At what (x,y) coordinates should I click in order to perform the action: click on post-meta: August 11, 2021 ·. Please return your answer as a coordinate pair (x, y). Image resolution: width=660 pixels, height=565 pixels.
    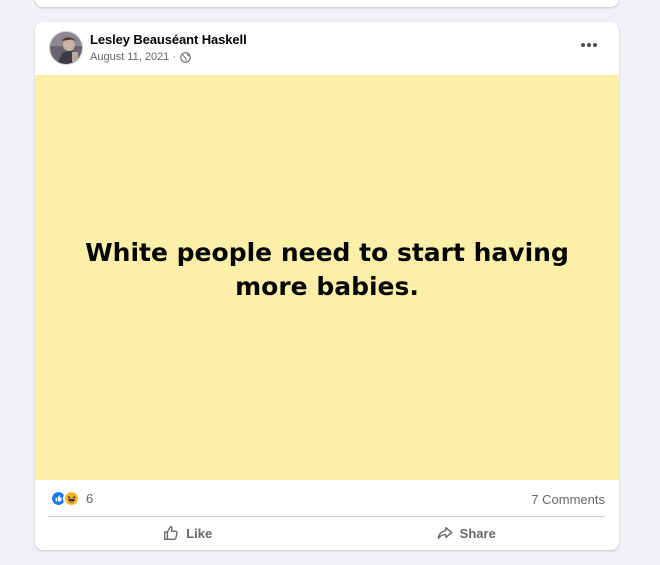
    Looking at the image, I should click on (140, 57).